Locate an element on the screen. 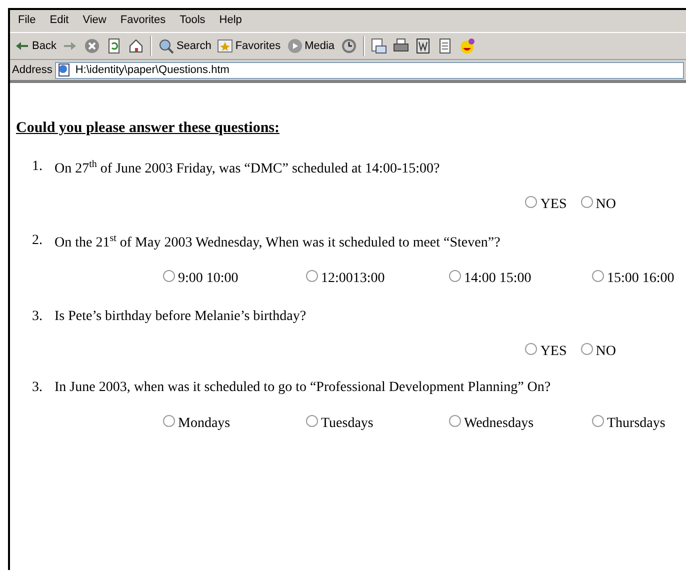 The height and width of the screenshot is (576, 686). favorites-button: Favorites is located at coordinates (249, 46).